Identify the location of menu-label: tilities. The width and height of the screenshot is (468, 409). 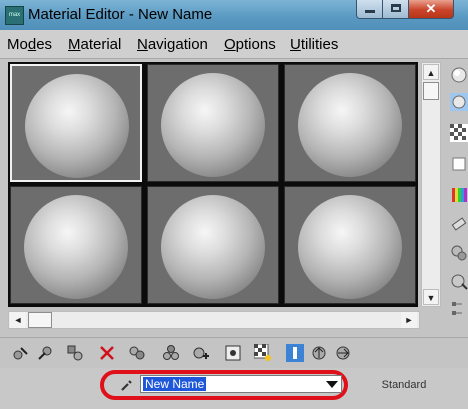
(319, 44).